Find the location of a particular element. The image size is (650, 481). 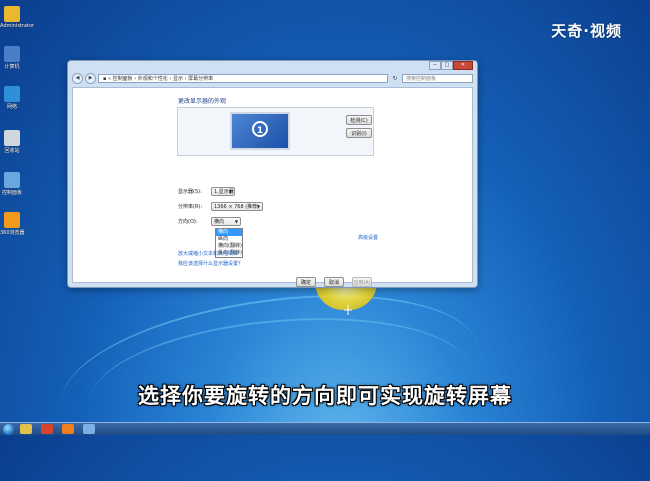

dropdown-option: 横向 is located at coordinates (229, 232).